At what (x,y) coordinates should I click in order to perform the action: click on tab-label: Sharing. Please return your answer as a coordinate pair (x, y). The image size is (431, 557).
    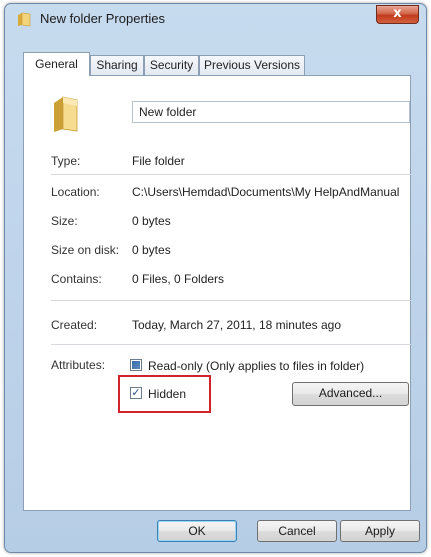
    Looking at the image, I should click on (117, 65).